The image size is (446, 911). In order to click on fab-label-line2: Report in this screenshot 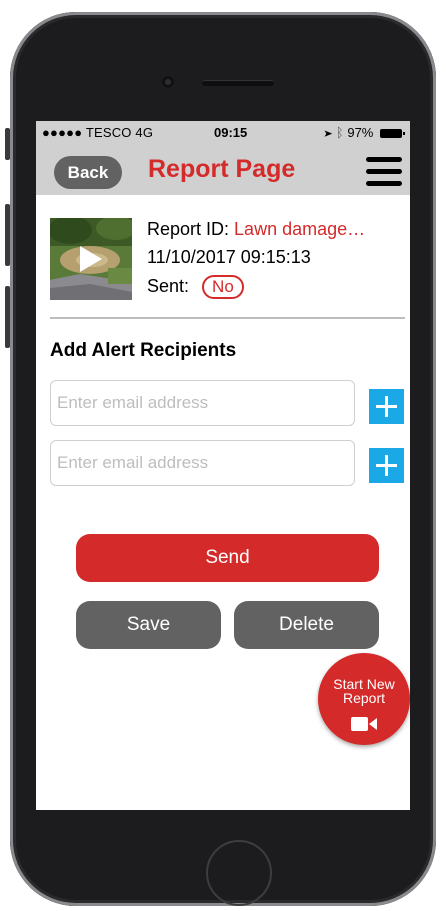, I will do `click(364, 698)`.